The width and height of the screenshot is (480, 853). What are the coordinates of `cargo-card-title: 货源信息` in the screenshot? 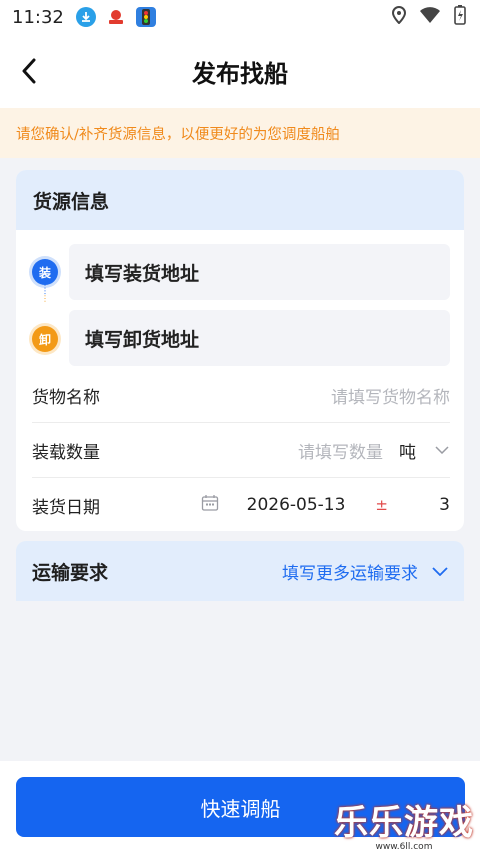 It's located at (240, 200).